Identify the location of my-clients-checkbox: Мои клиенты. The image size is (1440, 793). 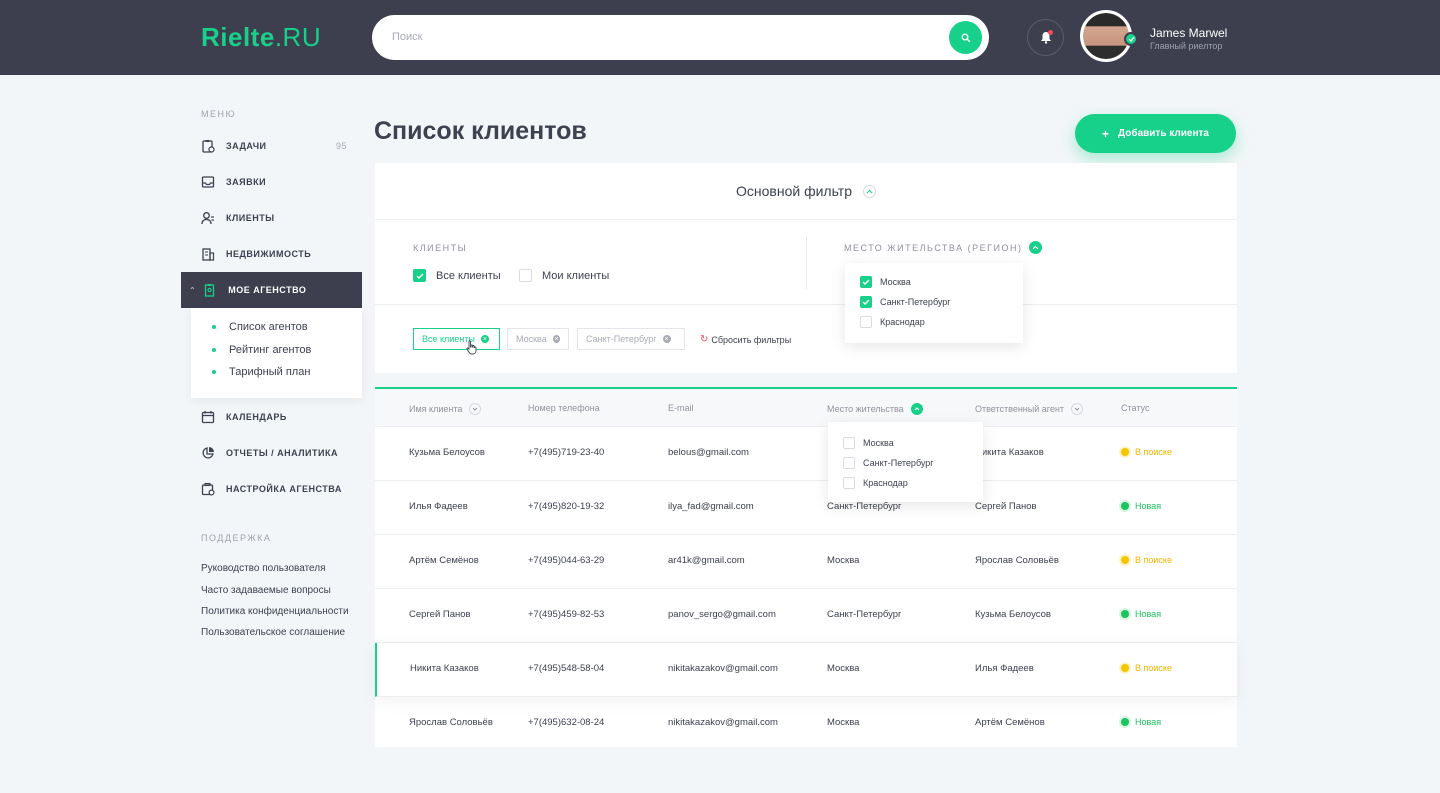
(564, 275).